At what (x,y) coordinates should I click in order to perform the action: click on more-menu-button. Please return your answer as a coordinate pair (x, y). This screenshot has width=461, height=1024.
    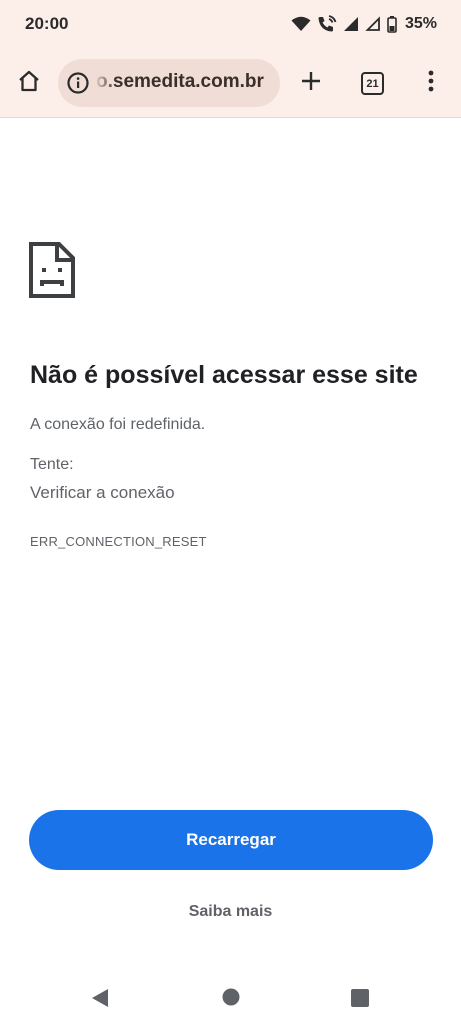
    Looking at the image, I should click on (431, 83).